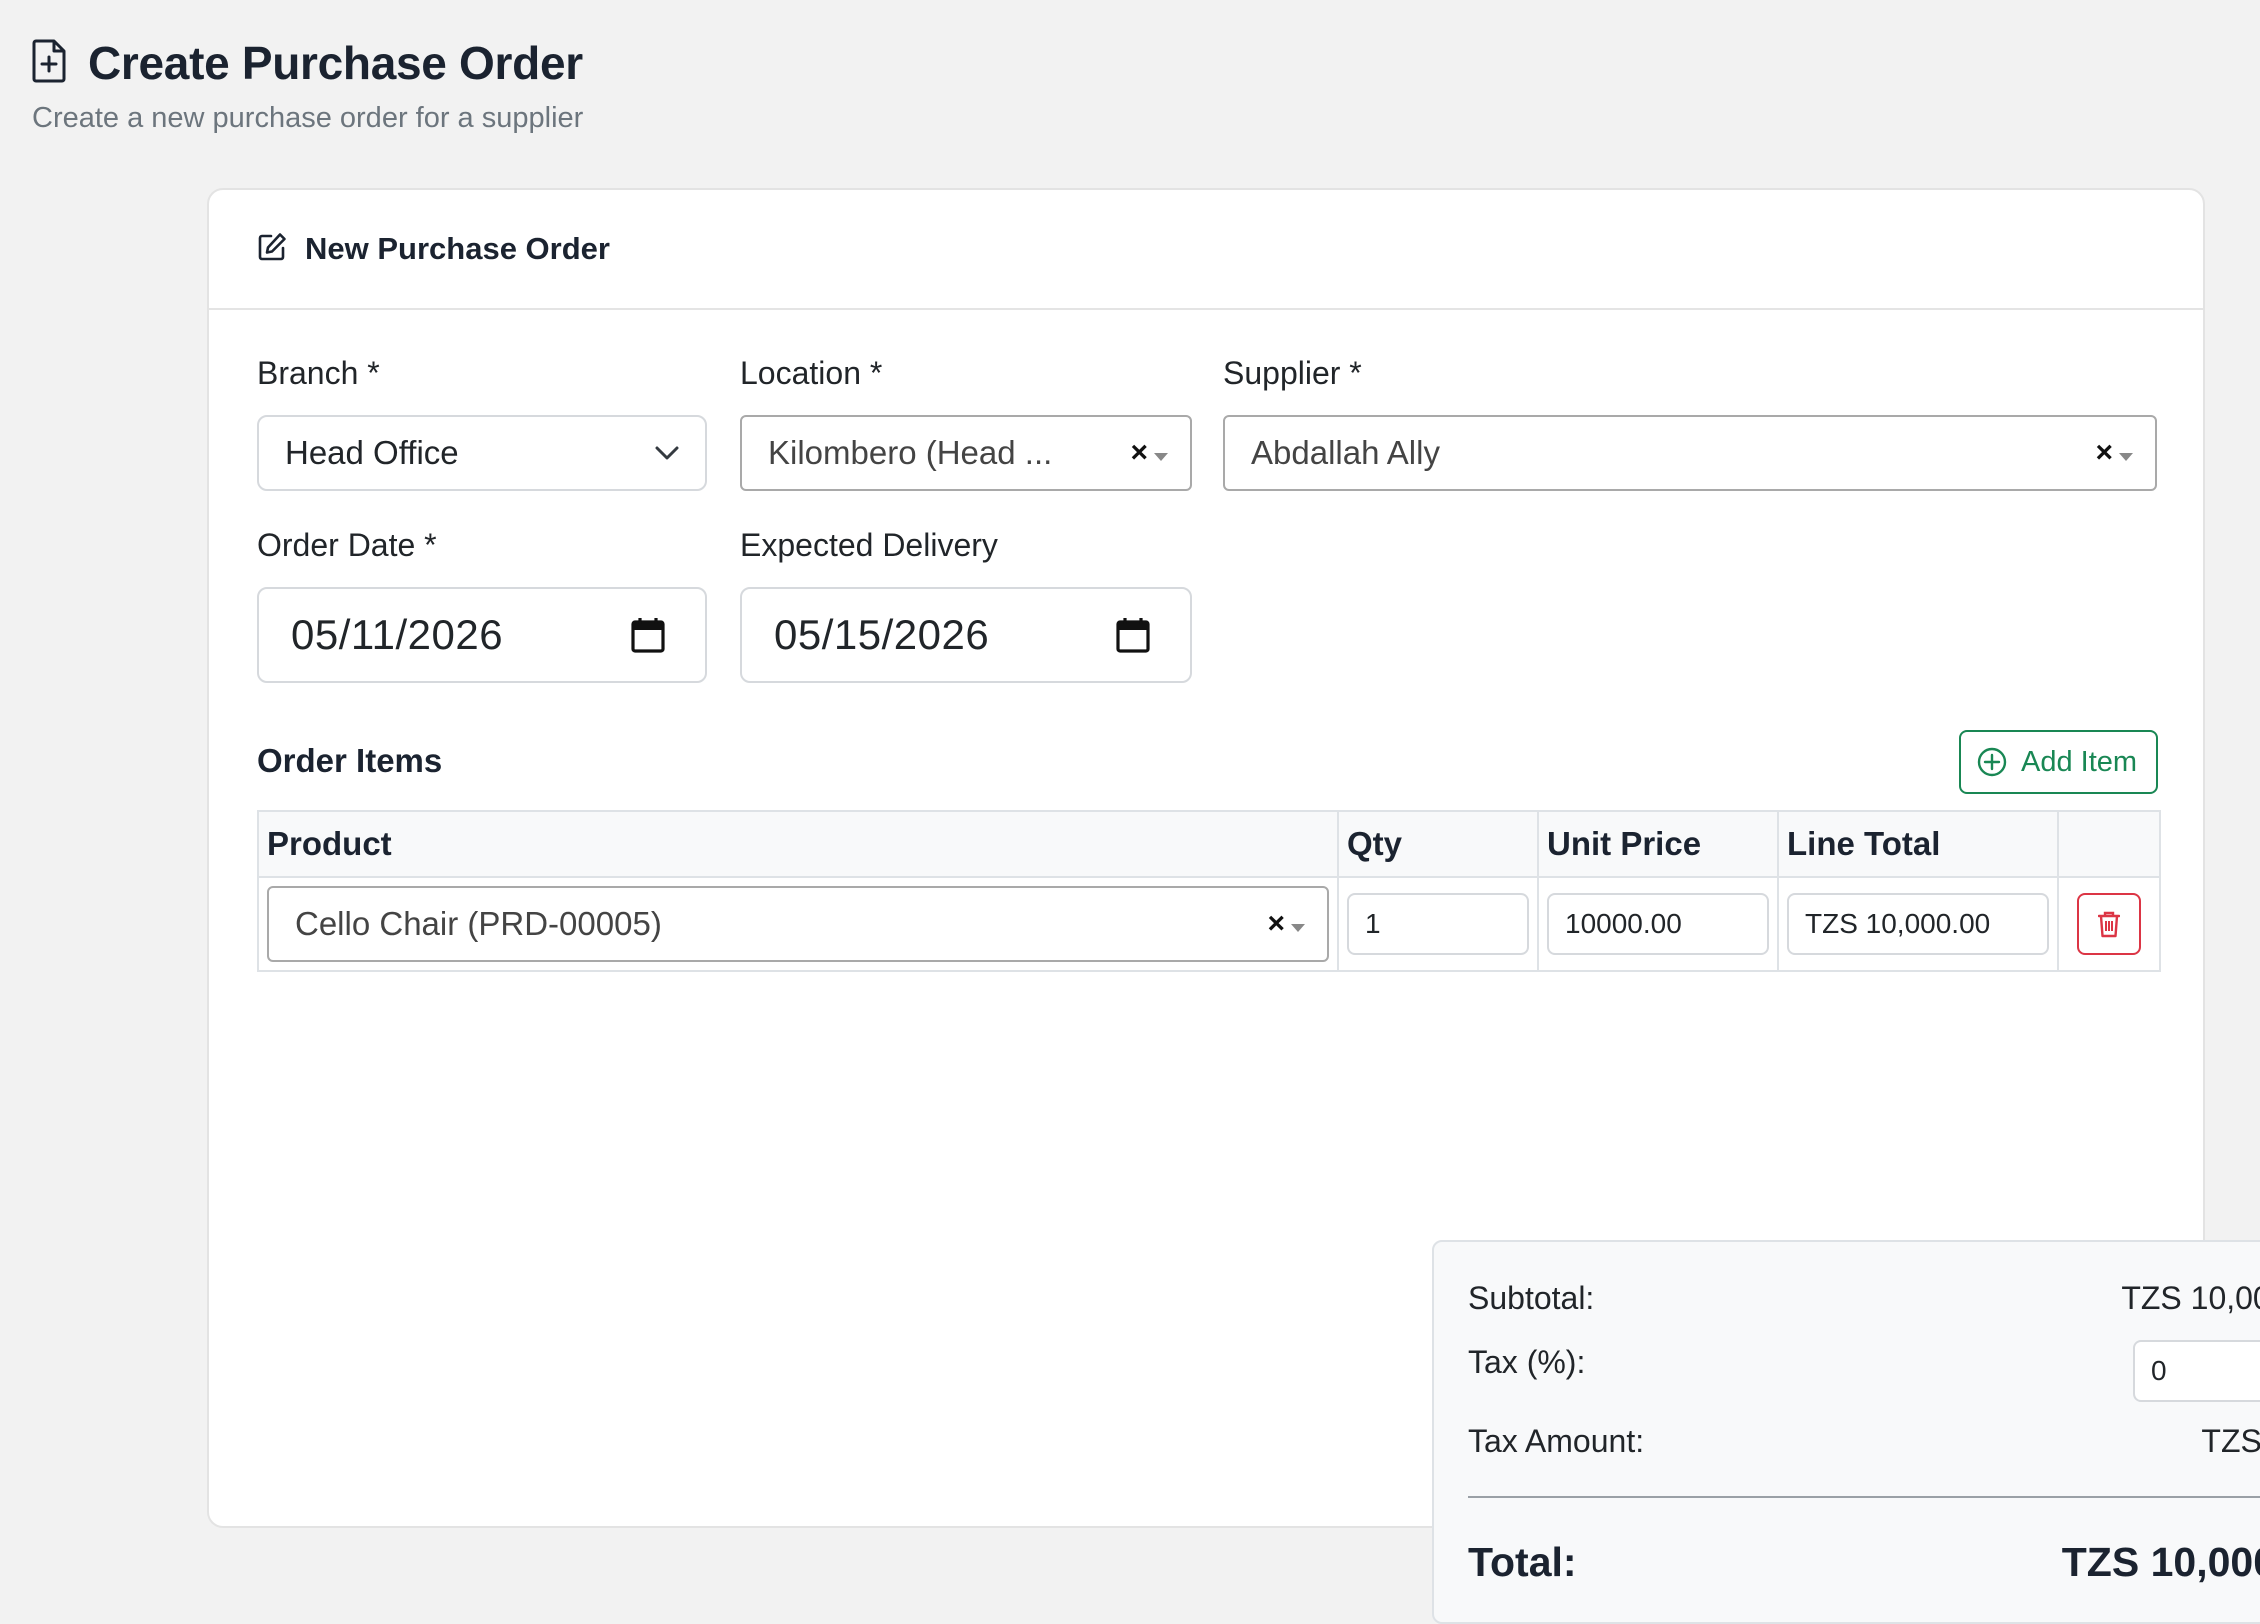 Image resolution: width=2260 pixels, height=1624 pixels. What do you see at coordinates (1276, 924) in the screenshot?
I see `product-clear-icon: ×` at bounding box center [1276, 924].